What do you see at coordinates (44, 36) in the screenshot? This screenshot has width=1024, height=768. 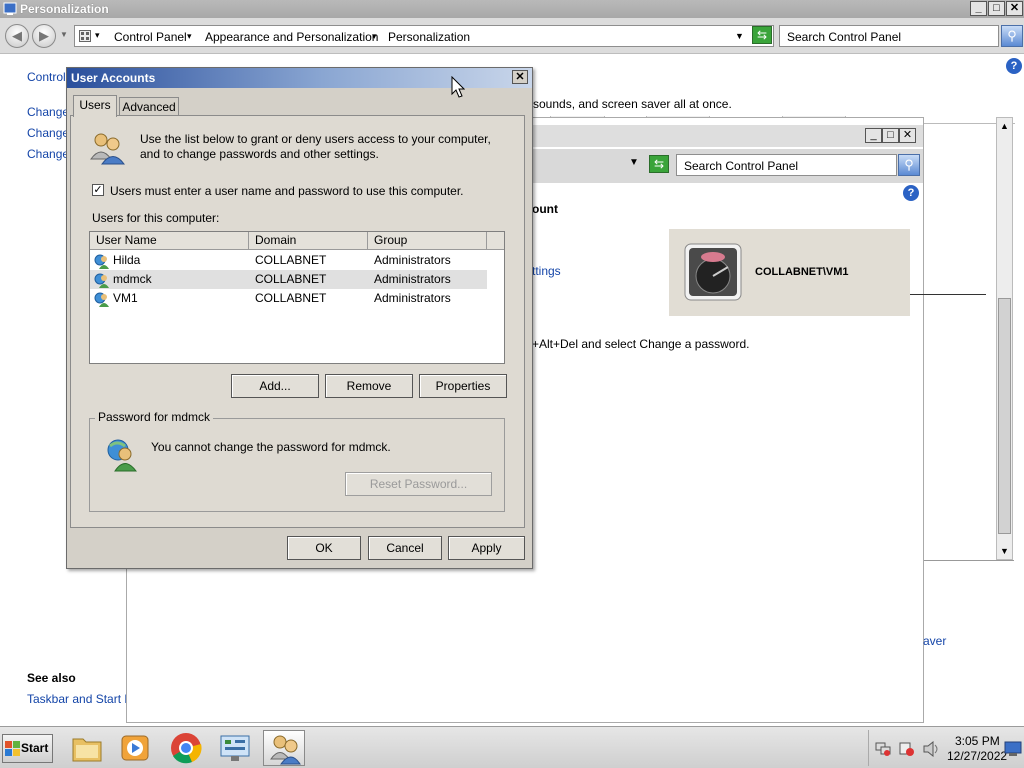 I see `forward-button: ▶` at bounding box center [44, 36].